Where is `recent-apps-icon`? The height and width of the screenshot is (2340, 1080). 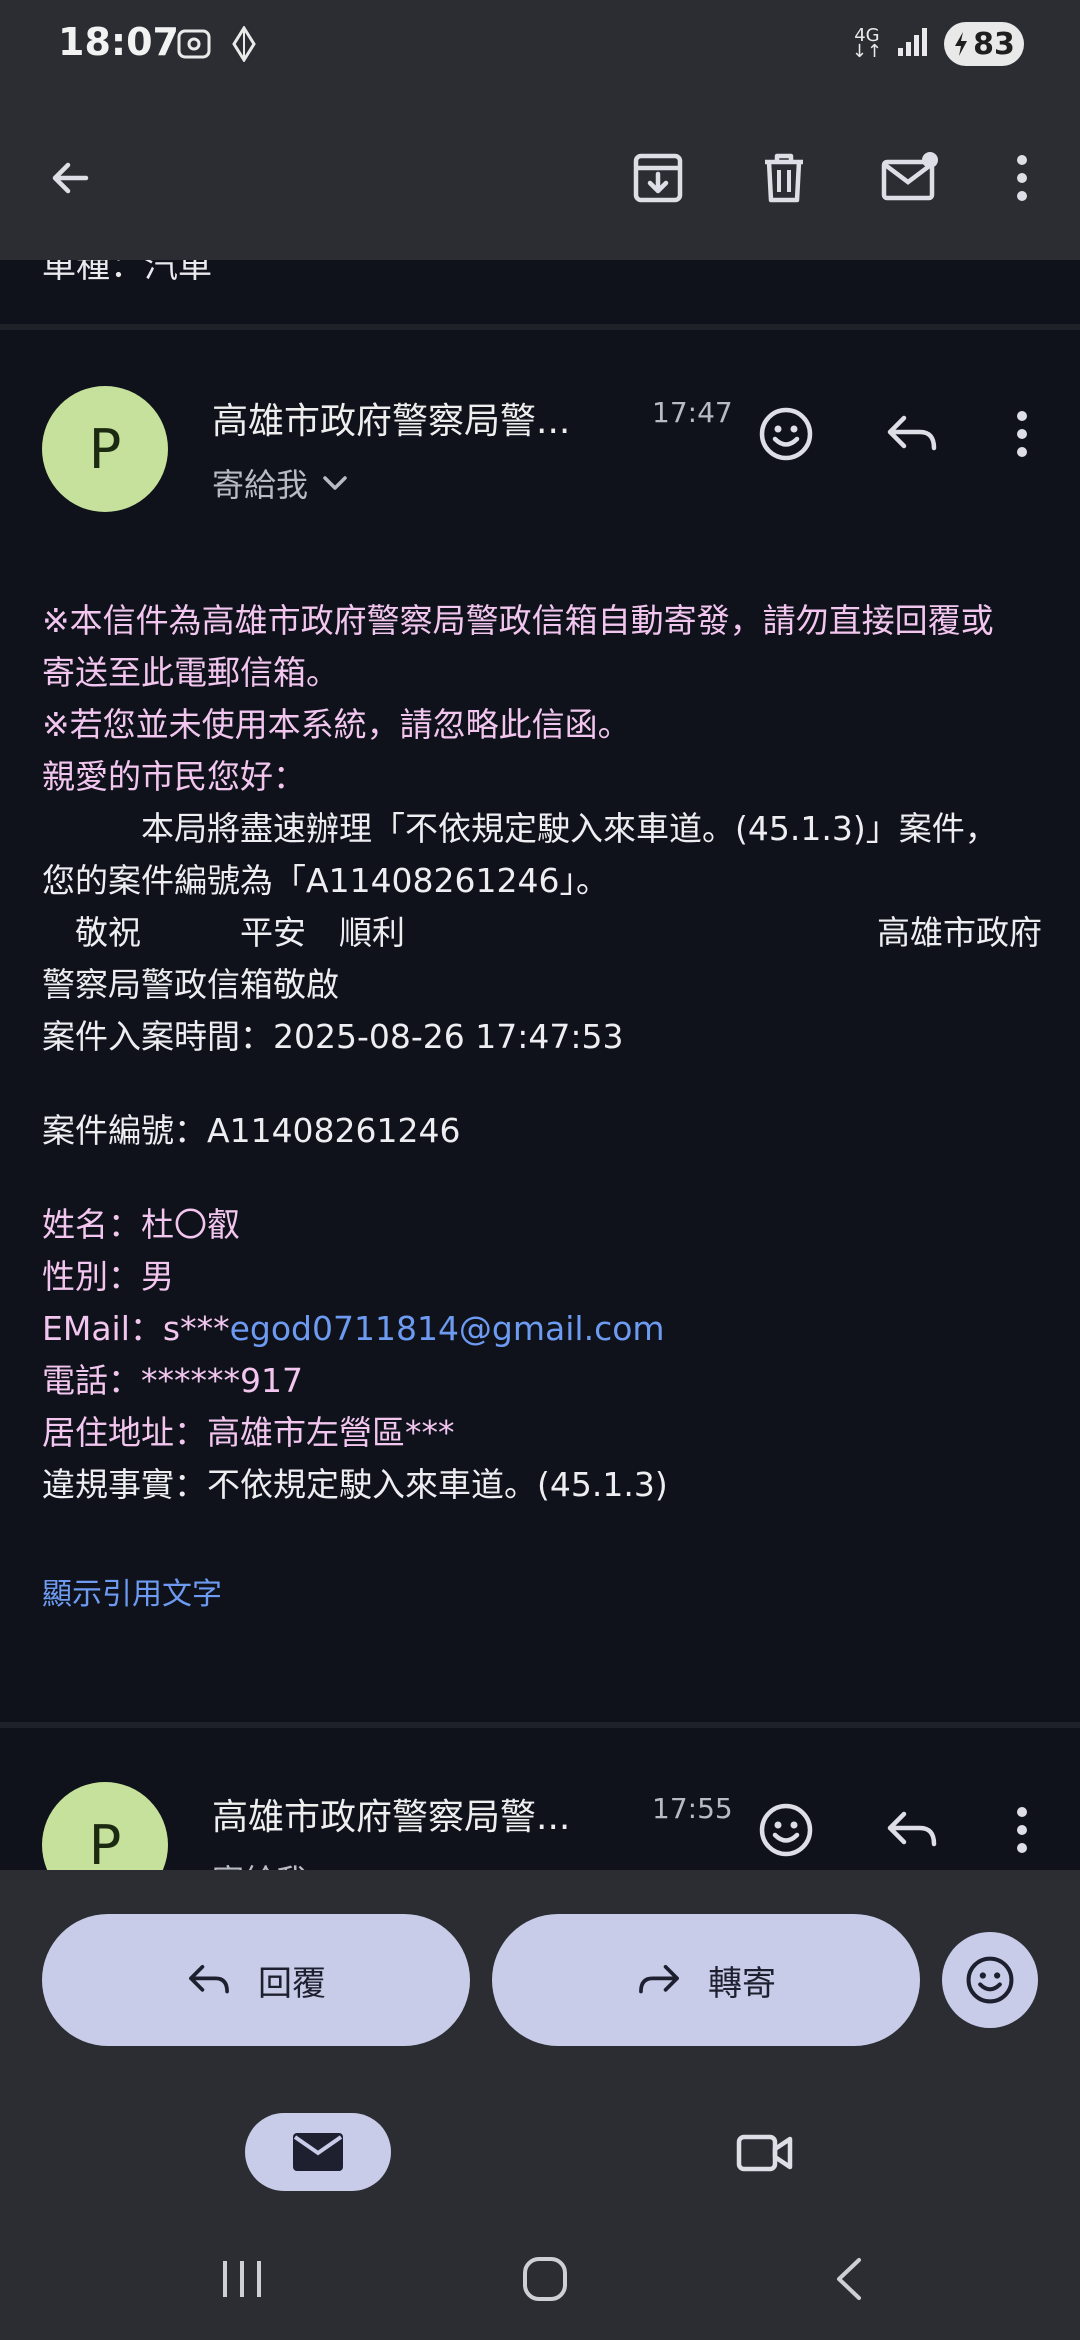 recent-apps-icon is located at coordinates (242, 2279).